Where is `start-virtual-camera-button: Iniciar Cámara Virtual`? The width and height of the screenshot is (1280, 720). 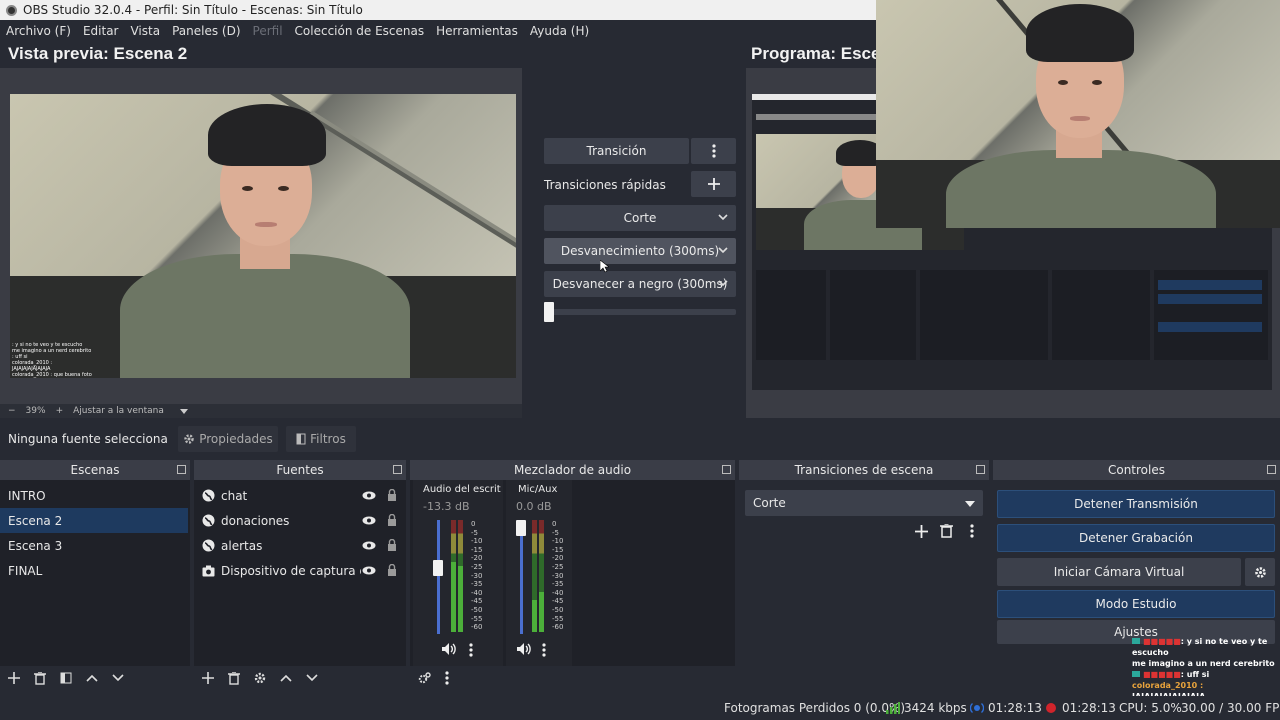 start-virtual-camera-button: Iniciar Cámara Virtual is located at coordinates (1119, 572).